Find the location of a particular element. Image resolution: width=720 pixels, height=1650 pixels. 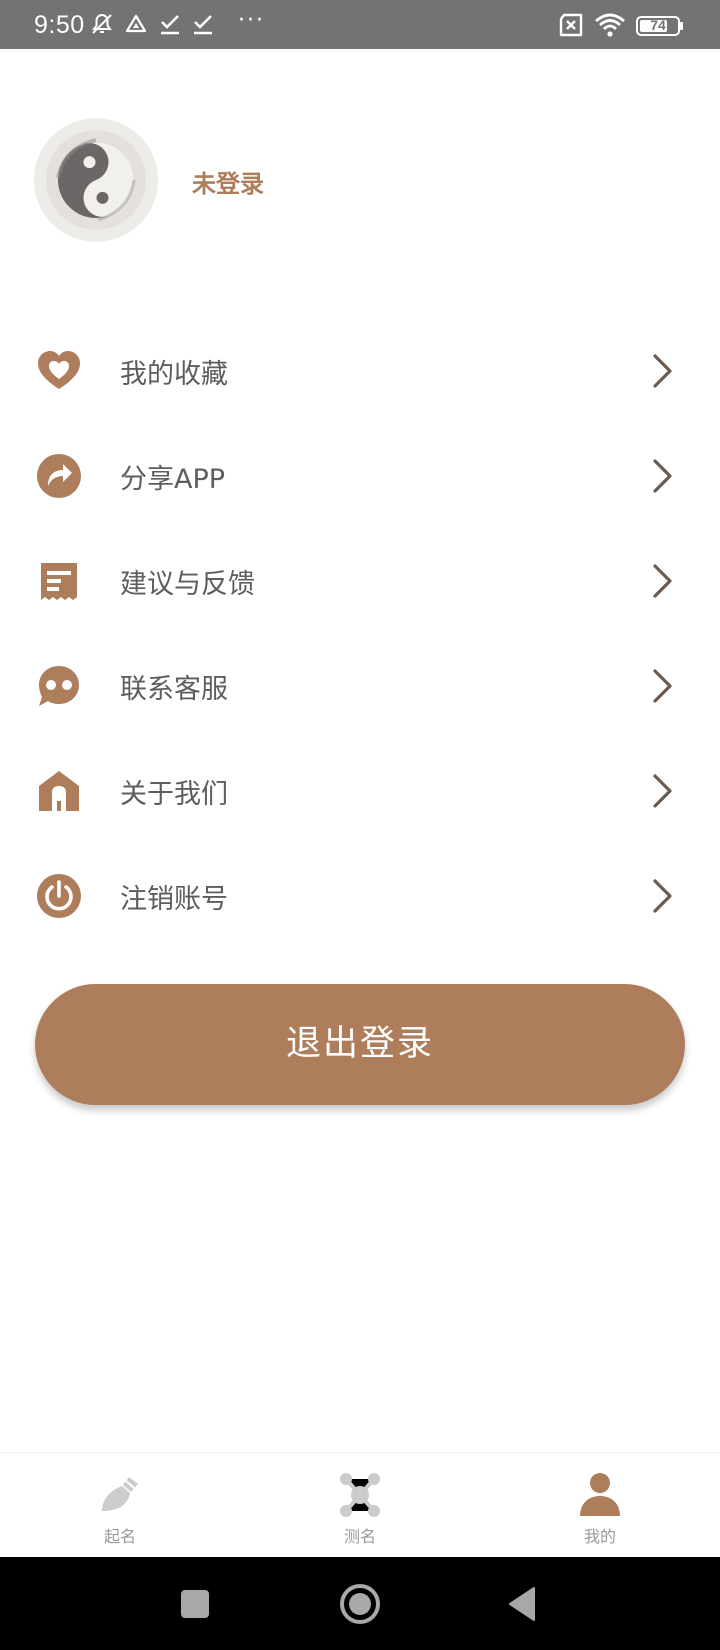

home-button-icon is located at coordinates (360, 1604).